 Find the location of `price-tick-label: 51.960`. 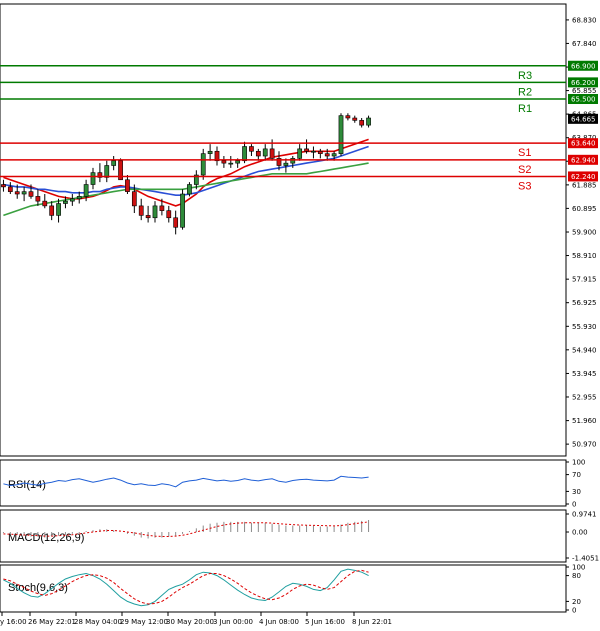

price-tick-label: 51.960 is located at coordinates (584, 421).